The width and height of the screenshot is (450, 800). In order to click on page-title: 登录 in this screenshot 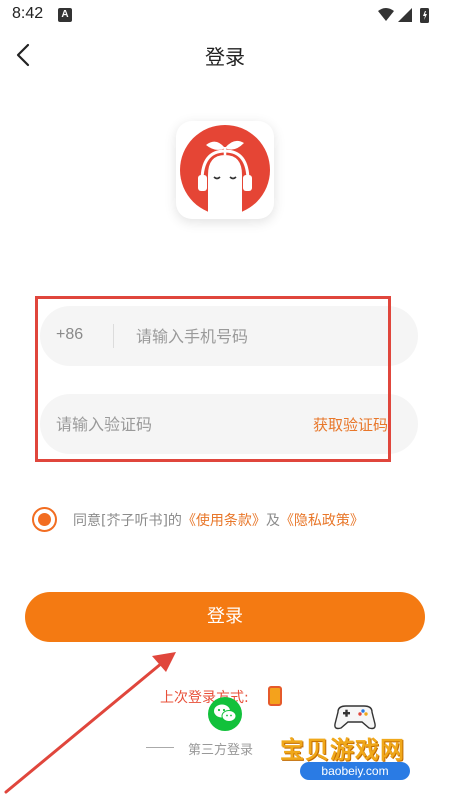, I will do `click(225, 57)`.